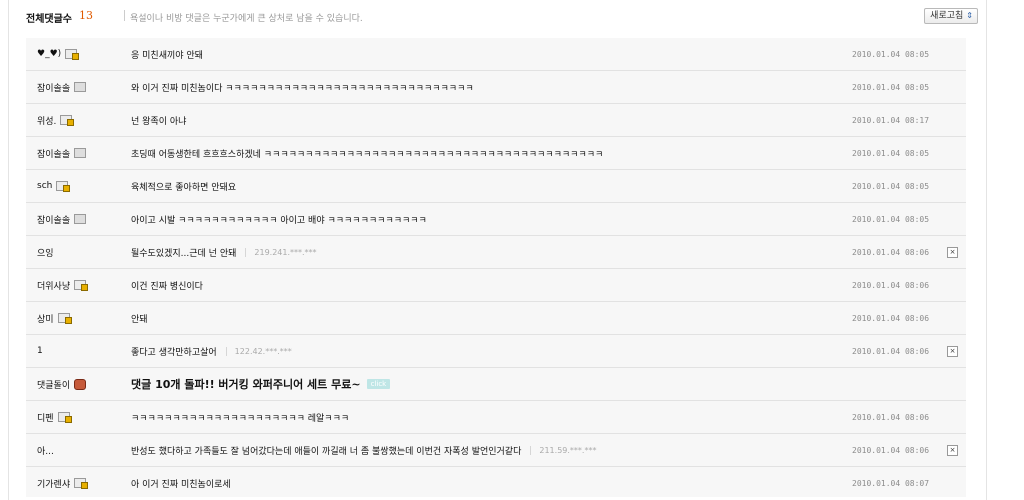 The height and width of the screenshot is (500, 1024). I want to click on frame-right-border, so click(986, 250).